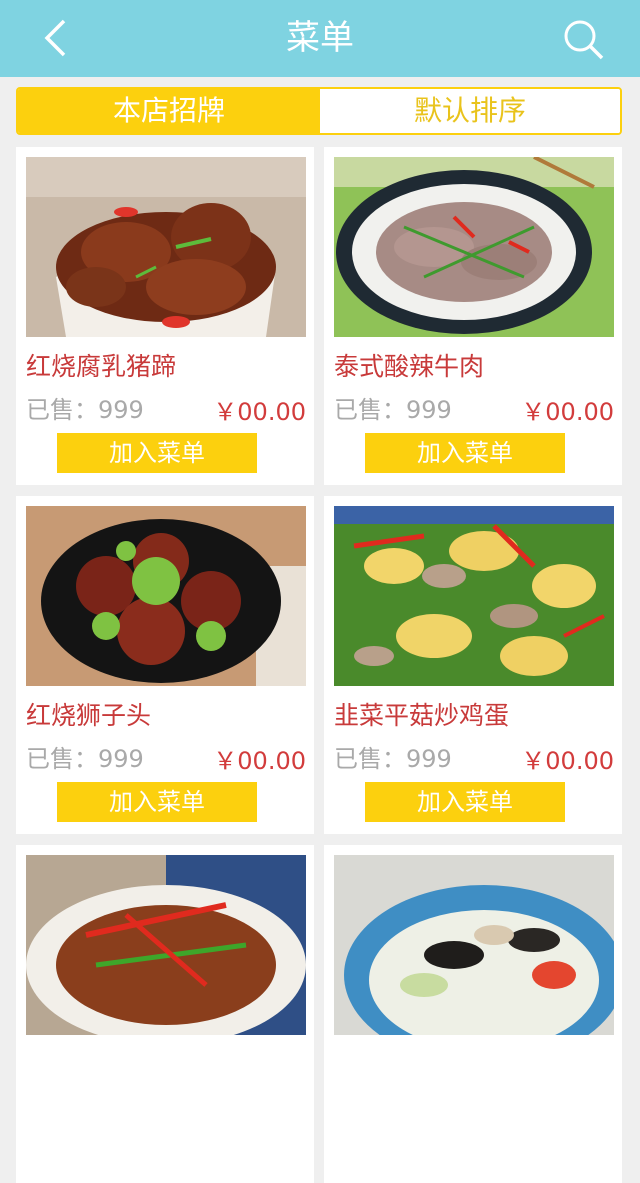 The image size is (640, 1183). Describe the element at coordinates (422, 715) in the screenshot. I see `dish-name: 韭菜平菇炒鸡蛋` at that location.